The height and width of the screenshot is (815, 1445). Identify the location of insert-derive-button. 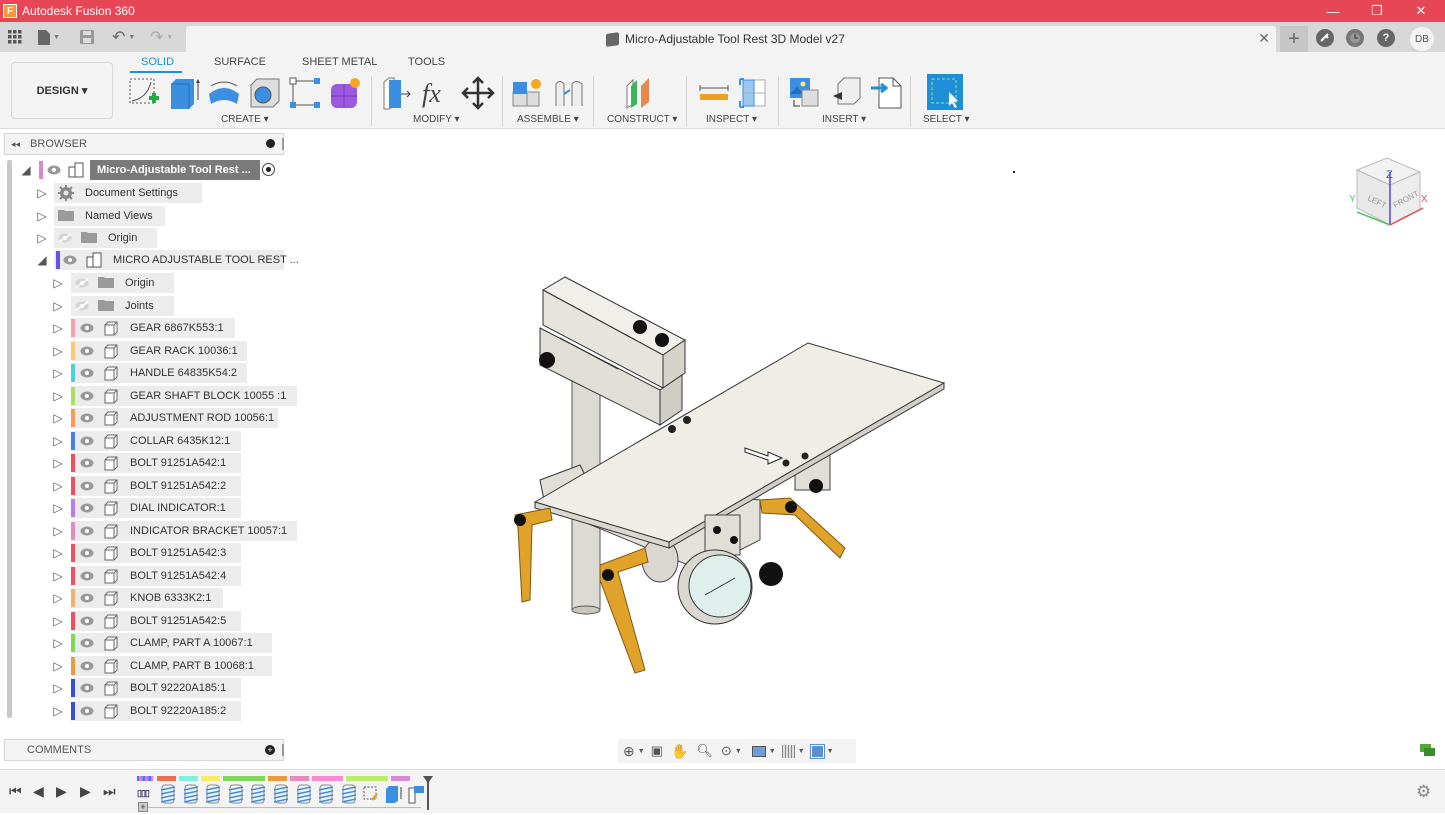
(886, 93).